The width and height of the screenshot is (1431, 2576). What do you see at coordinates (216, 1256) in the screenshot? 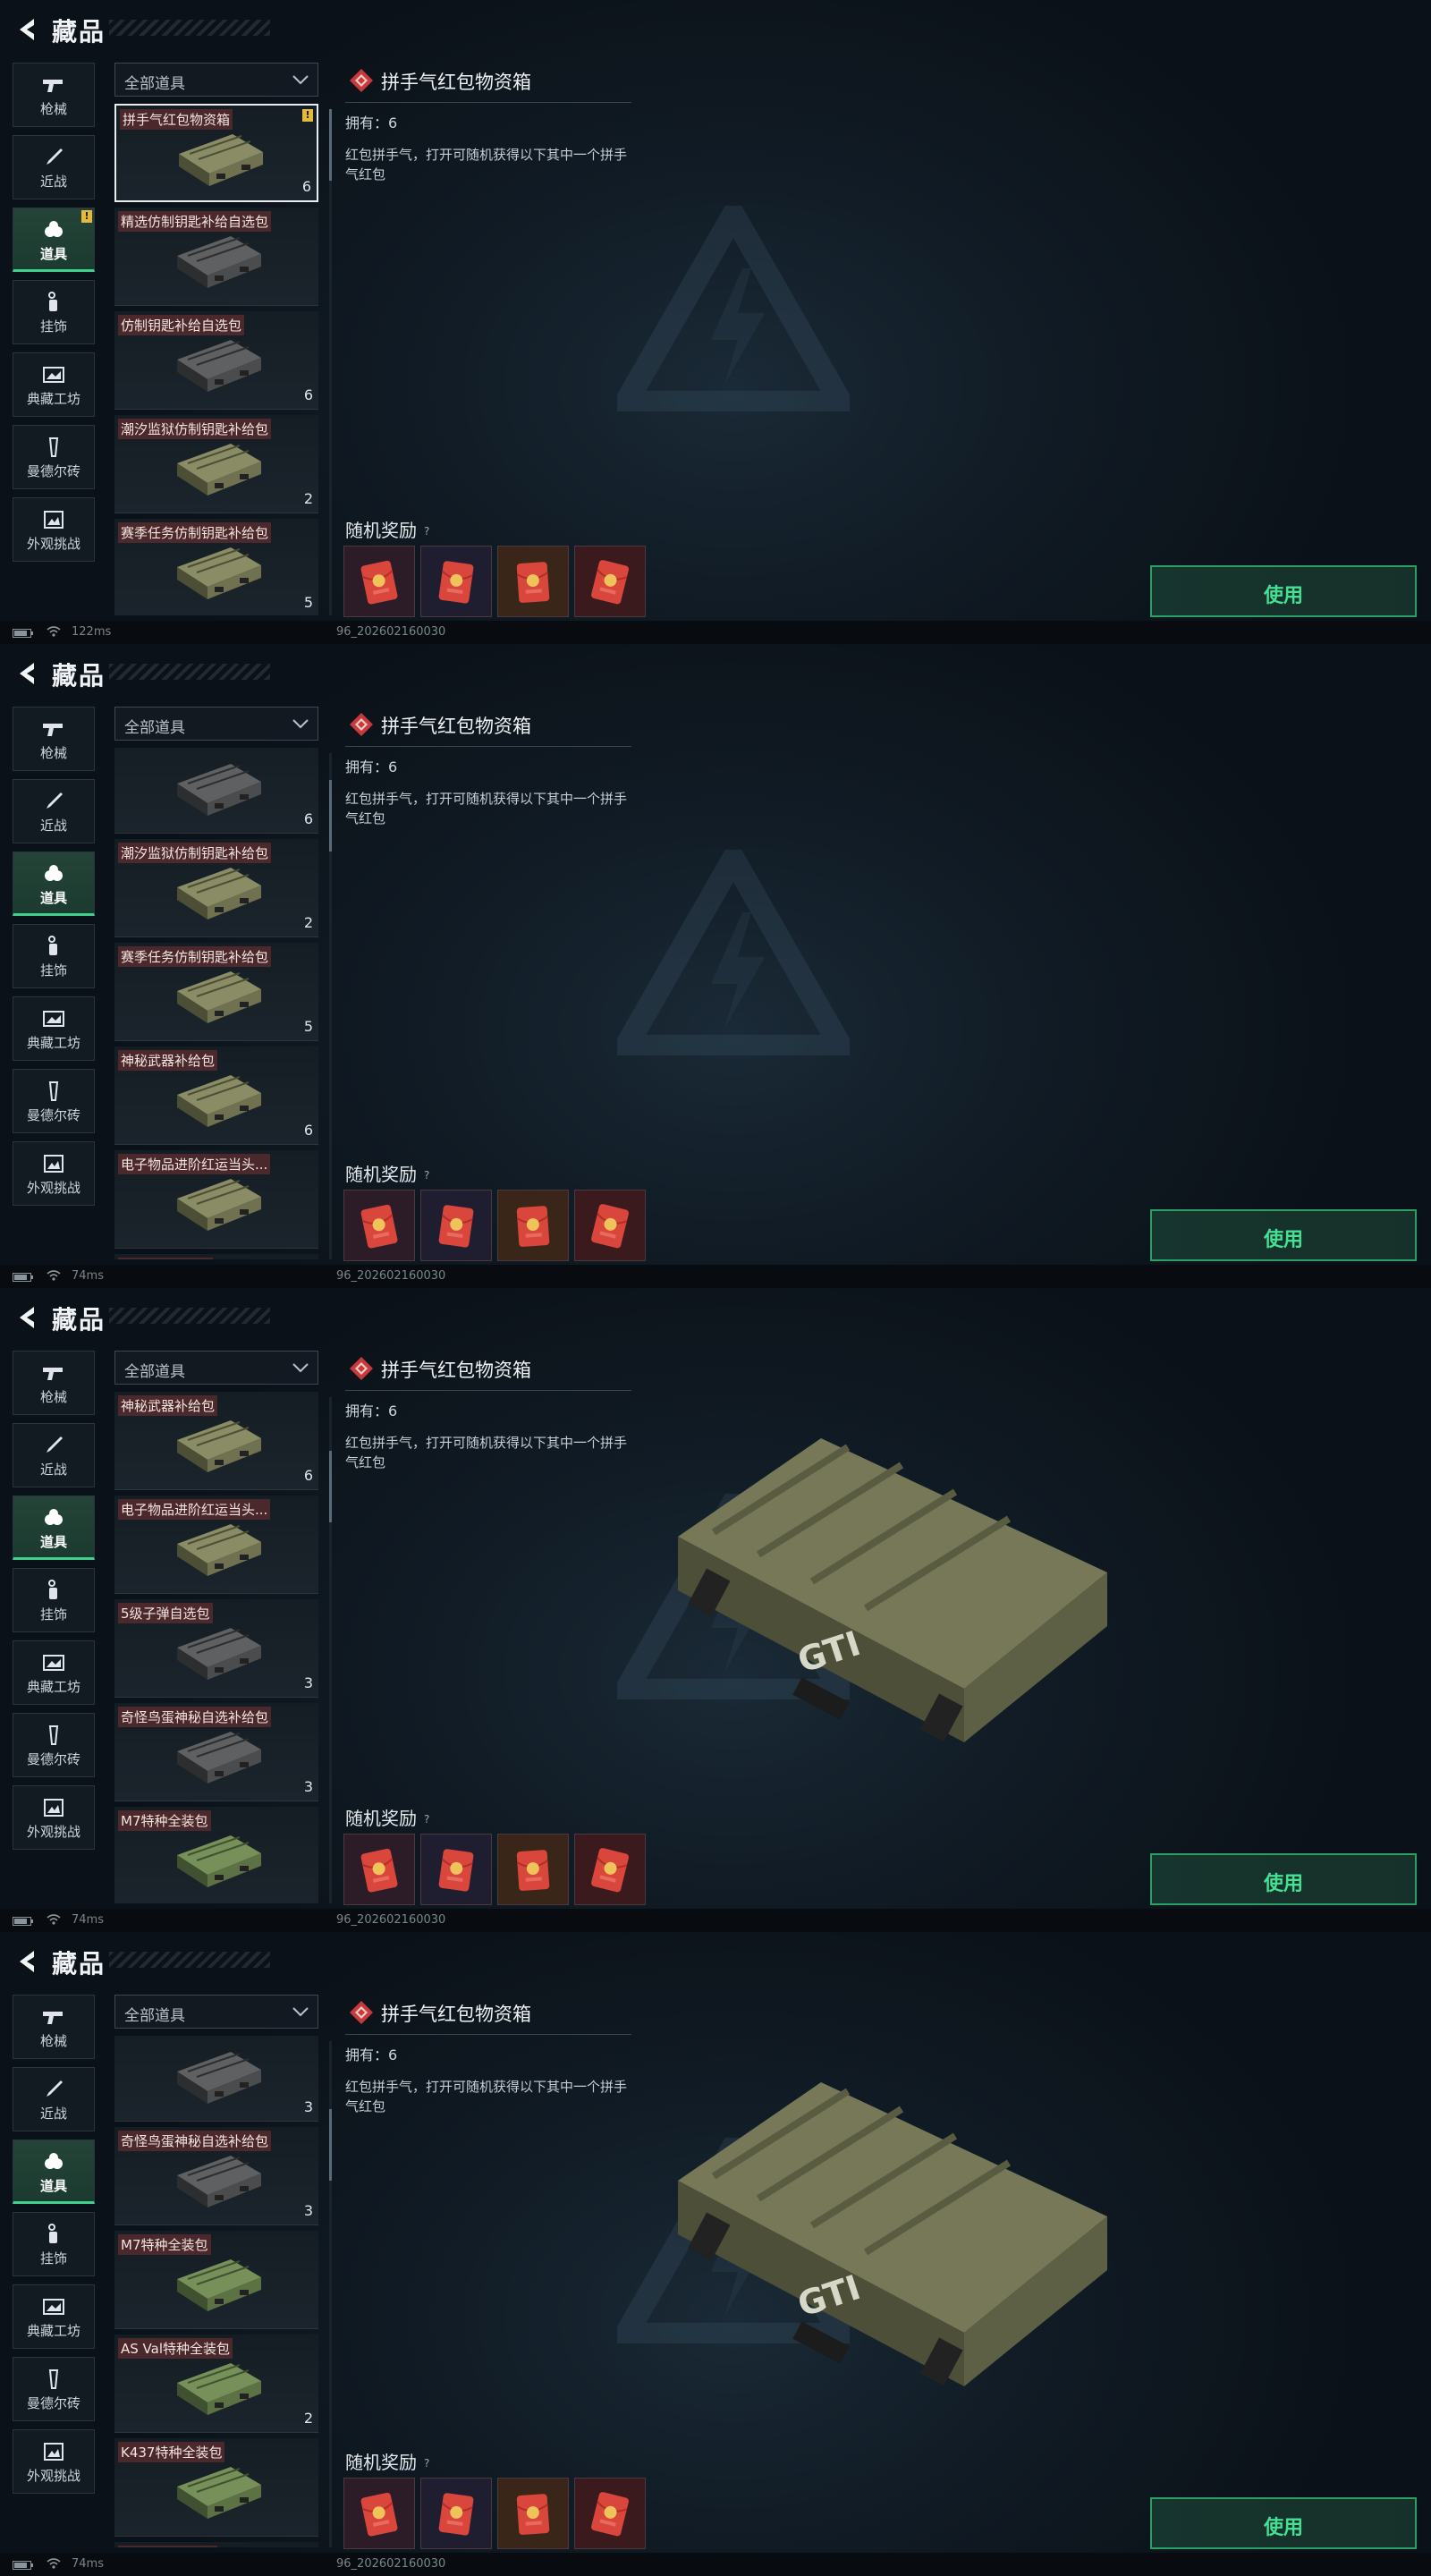
I see `item-card: 5级子弹自选包` at bounding box center [216, 1256].